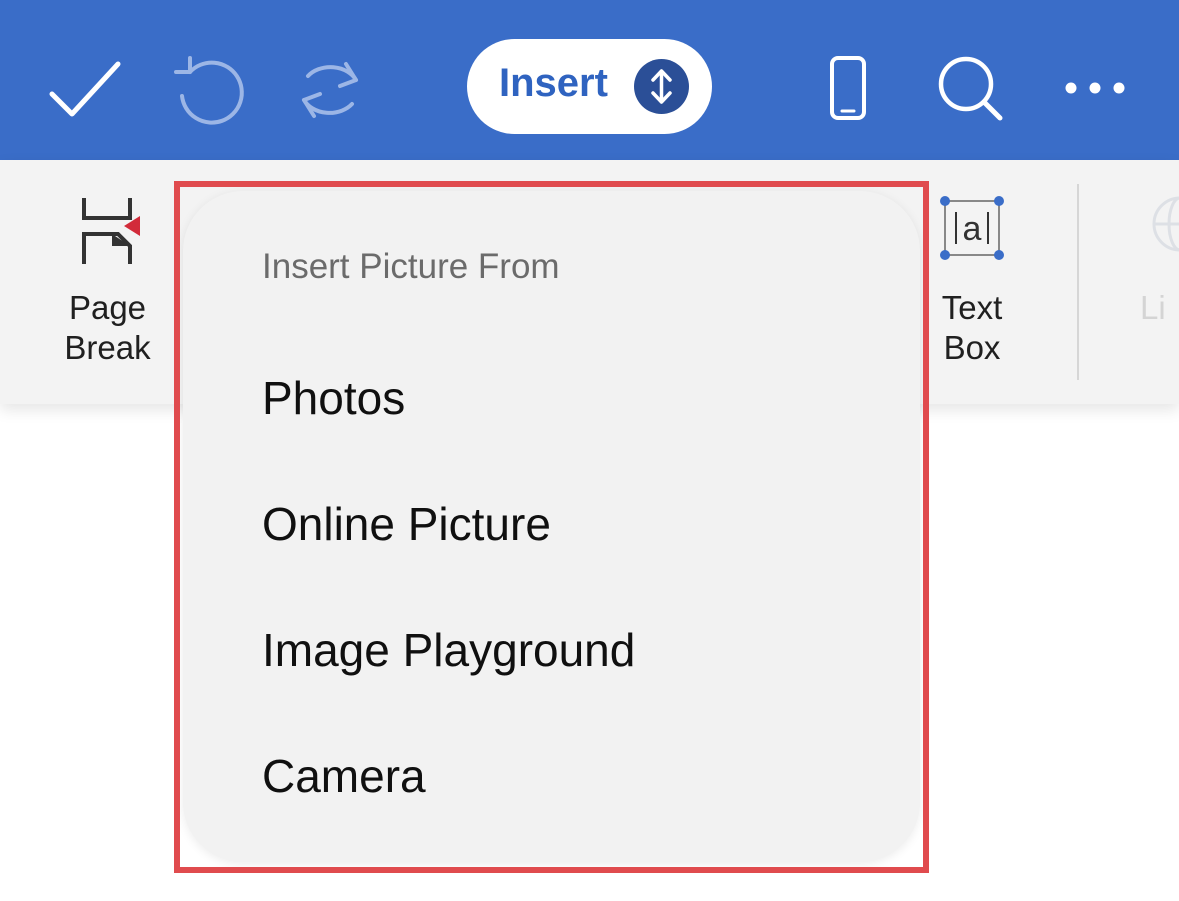 This screenshot has height=901, width=1179. I want to click on text-box-label-2: Box, so click(972, 347).